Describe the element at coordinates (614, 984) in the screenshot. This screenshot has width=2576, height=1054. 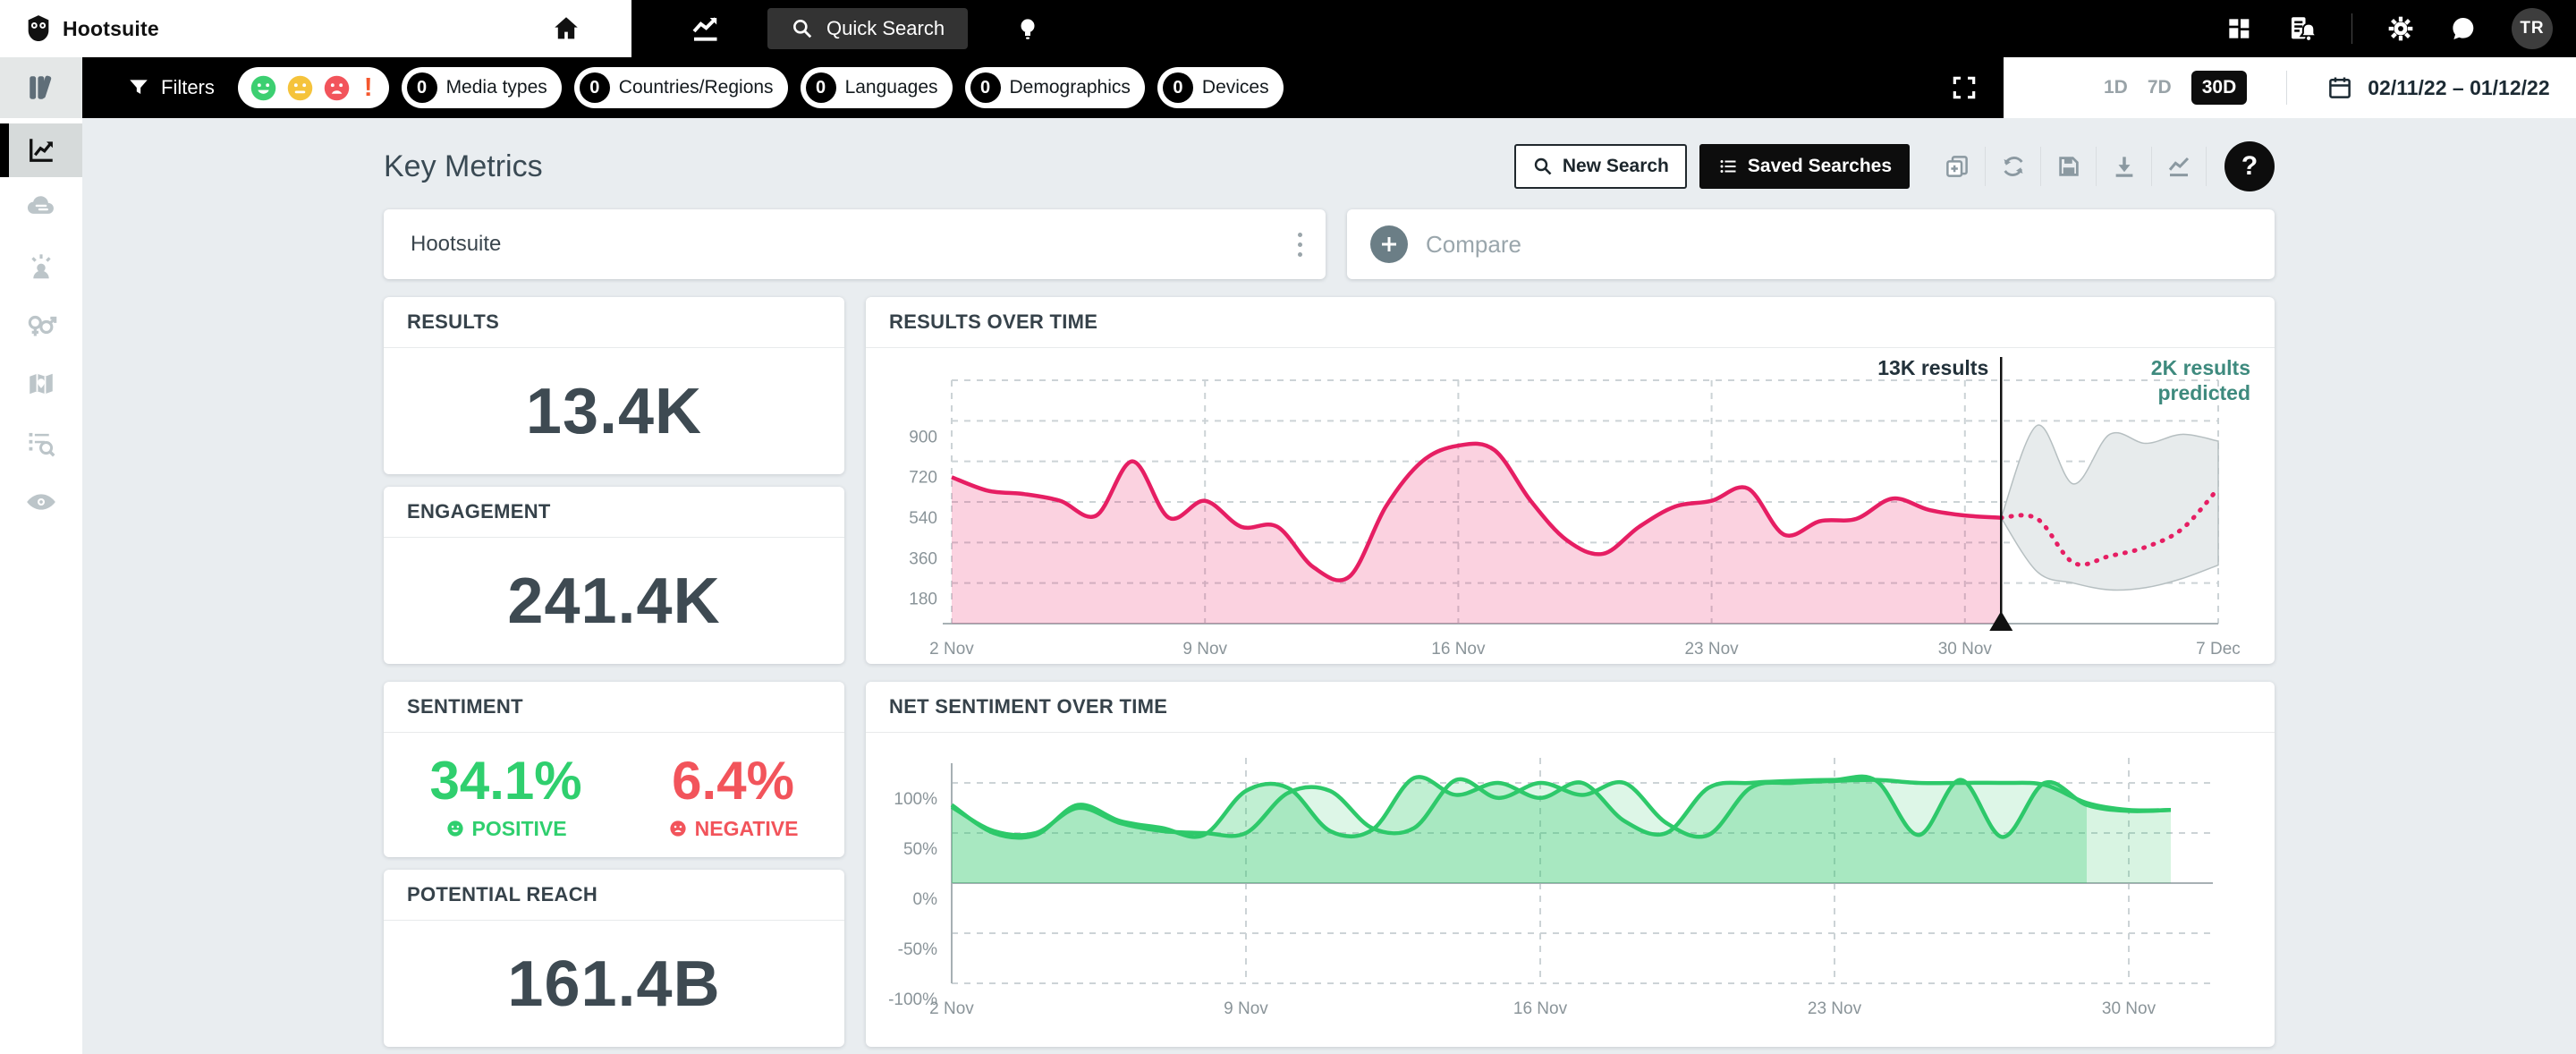
I see `potential-reach-value: 161.4B` at that location.